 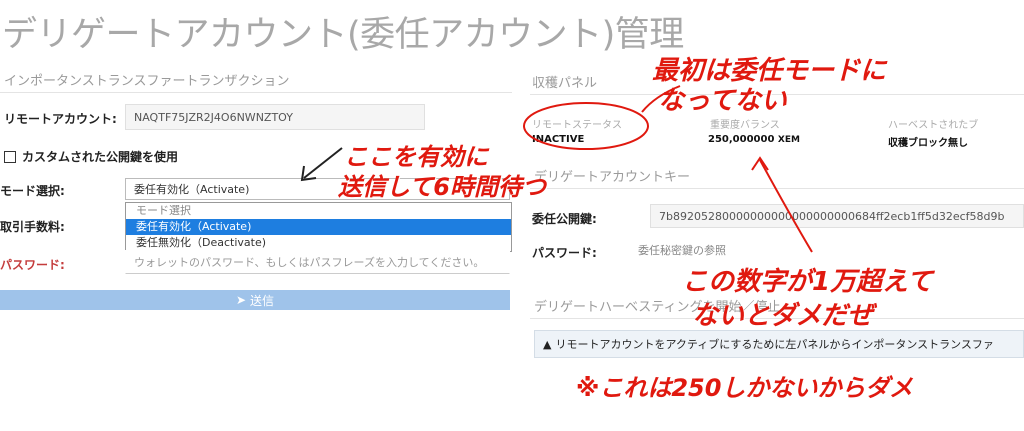 What do you see at coordinates (323, 163) in the screenshot?
I see `mode-arrow-line` at bounding box center [323, 163].